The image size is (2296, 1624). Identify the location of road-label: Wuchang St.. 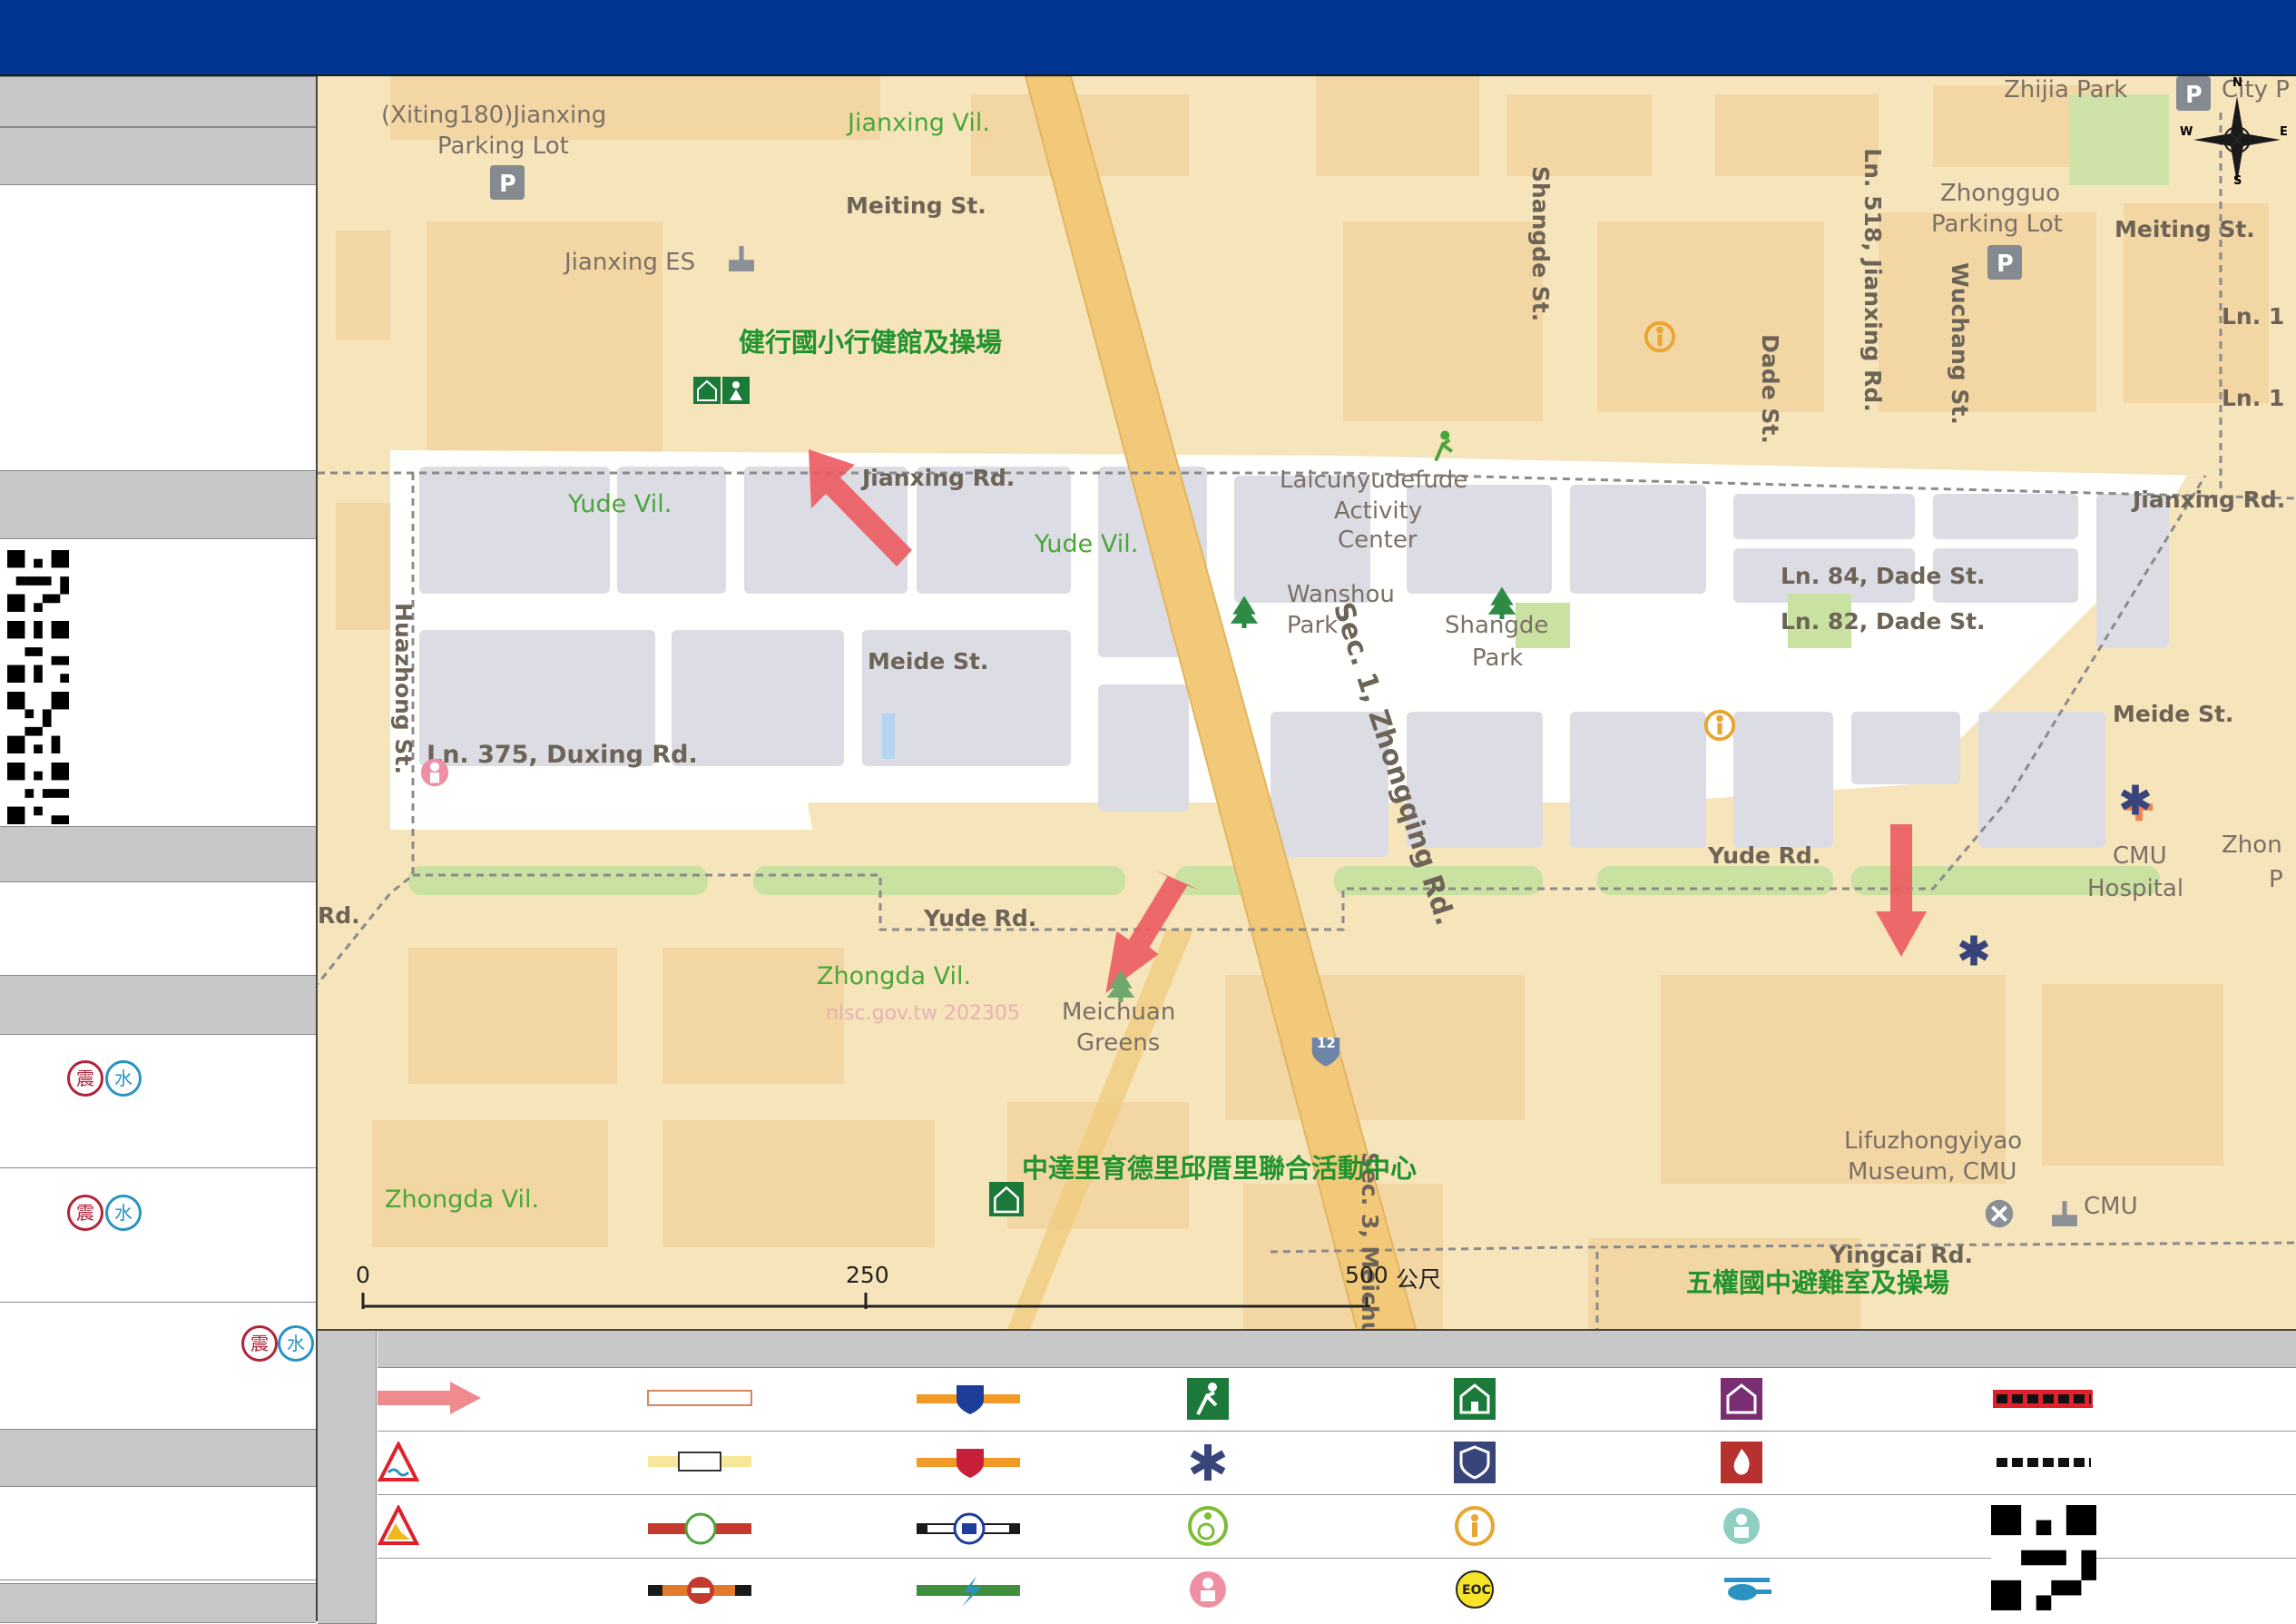
(1960, 343).